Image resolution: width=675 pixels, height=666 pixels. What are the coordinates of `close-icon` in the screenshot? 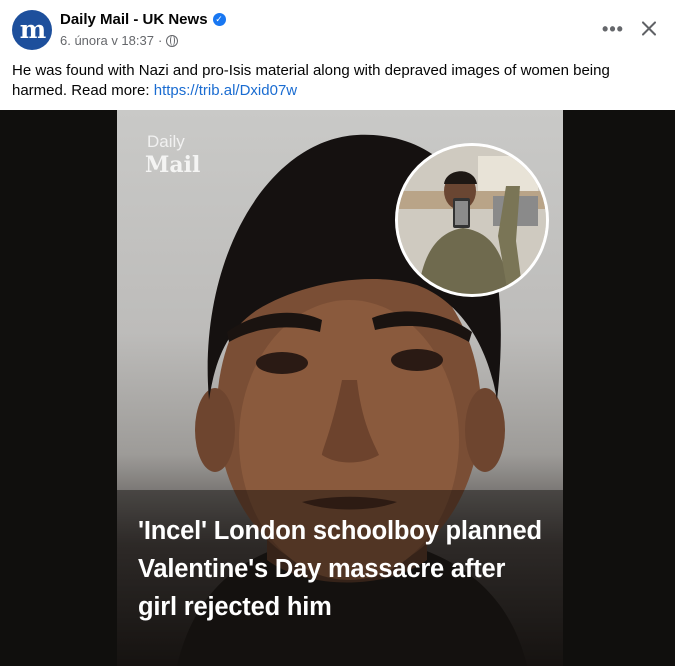 It's located at (649, 28).